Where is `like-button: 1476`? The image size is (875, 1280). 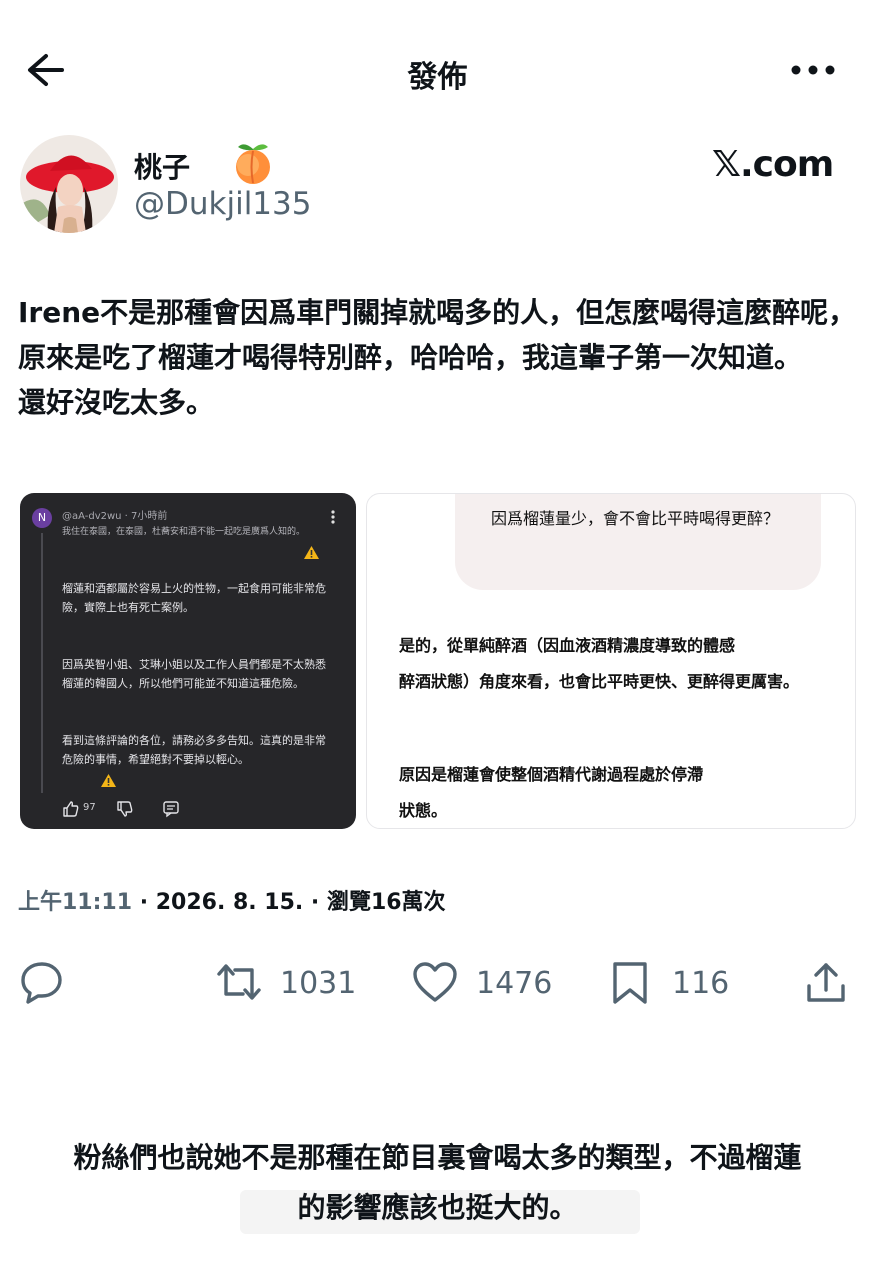 like-button: 1476 is located at coordinates (482, 980).